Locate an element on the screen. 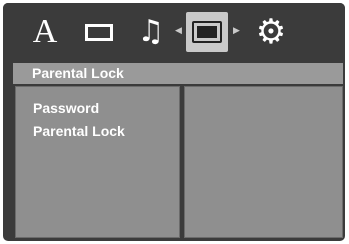 This screenshot has width=349, height=244. parental-icon-screen is located at coordinates (207, 32).